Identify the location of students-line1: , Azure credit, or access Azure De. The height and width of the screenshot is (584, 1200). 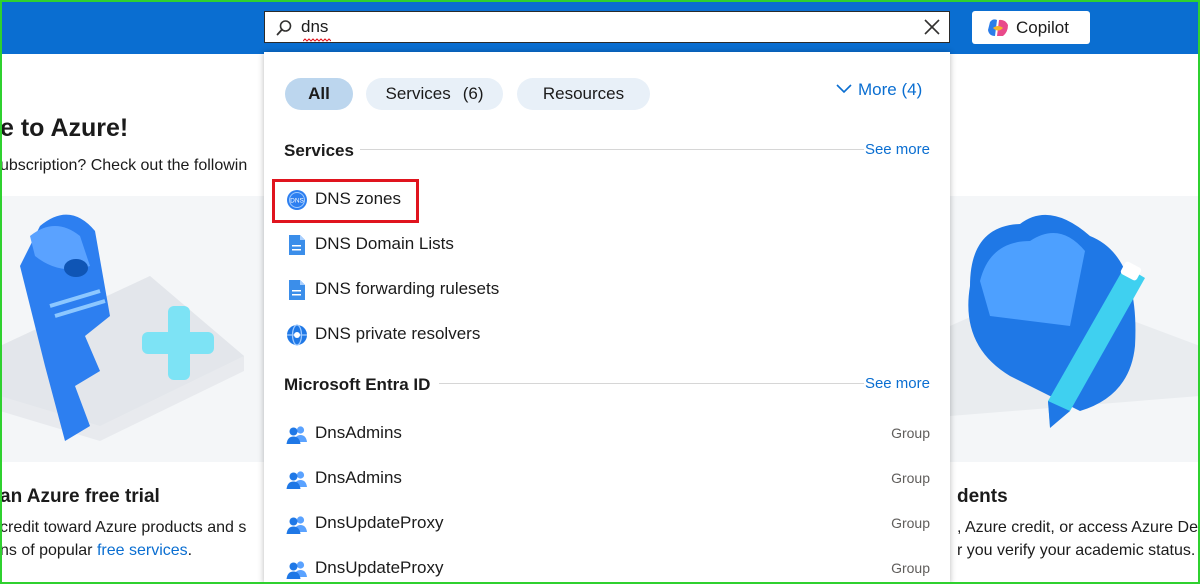
(1077, 527).